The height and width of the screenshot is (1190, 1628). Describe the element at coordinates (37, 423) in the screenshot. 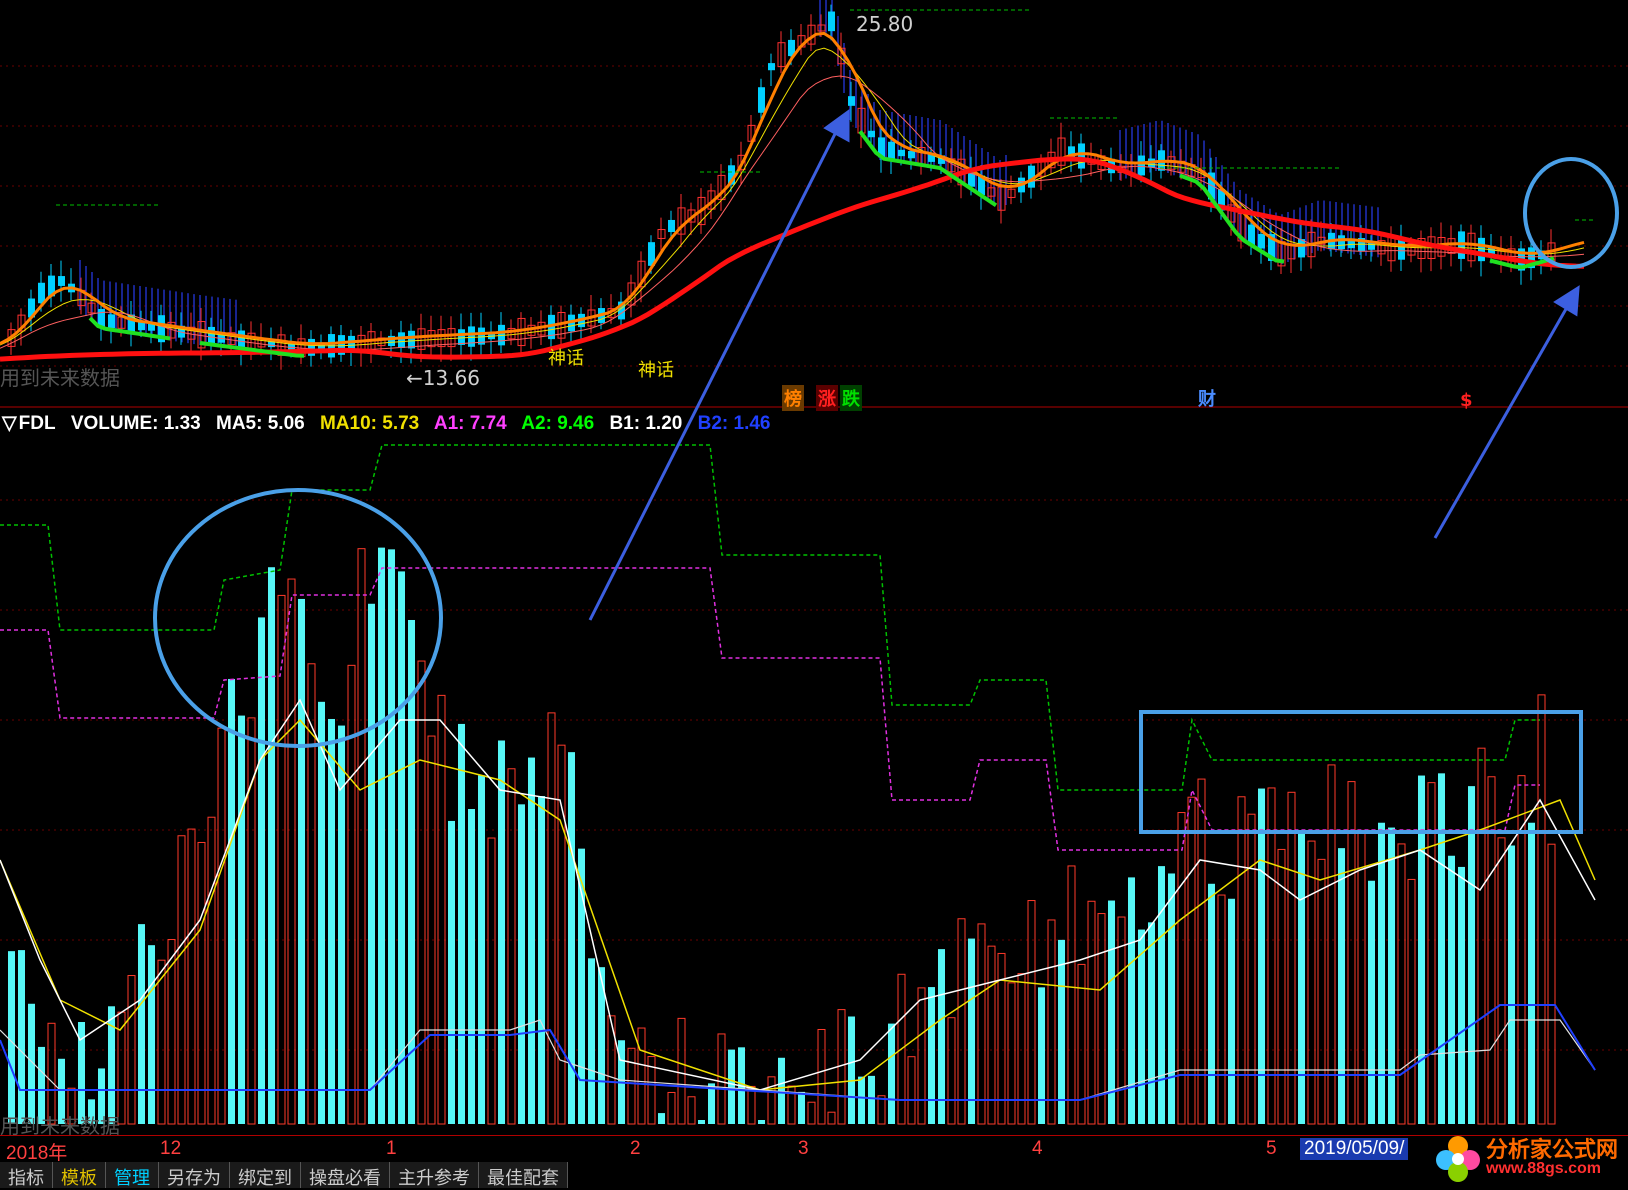

I see `indicator-name: FDL` at that location.